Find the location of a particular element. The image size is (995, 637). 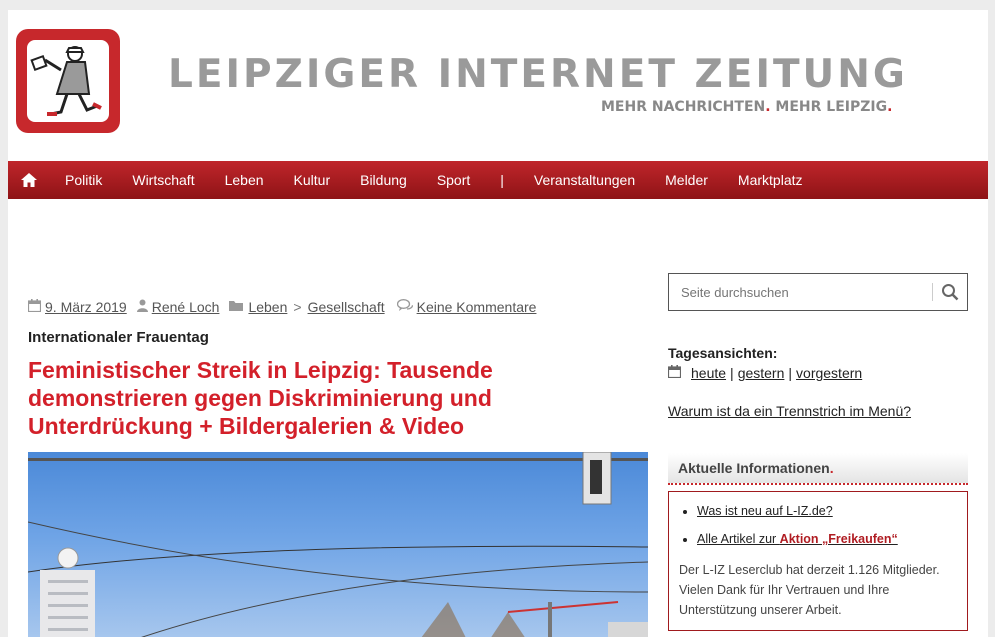

nav-item-kultur: Kultur is located at coordinates (312, 180).